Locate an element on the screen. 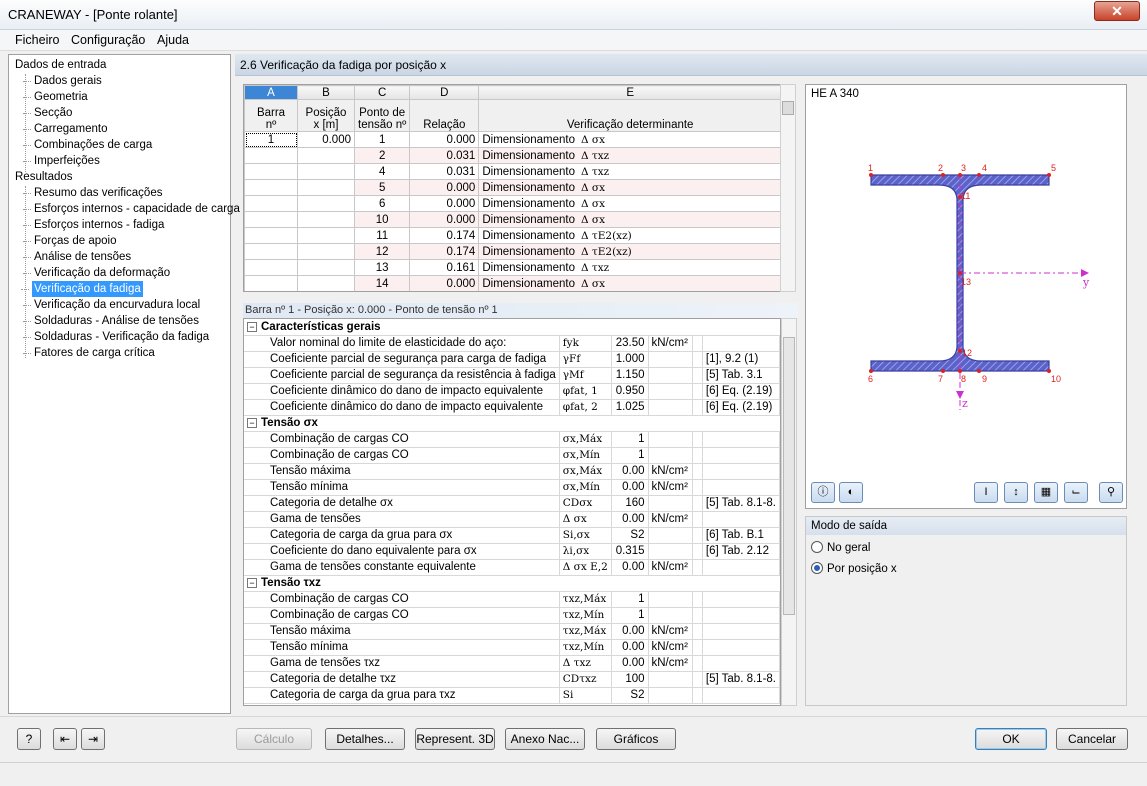 The width and height of the screenshot is (1147, 786). cell-stress-point: 13 is located at coordinates (382, 267).